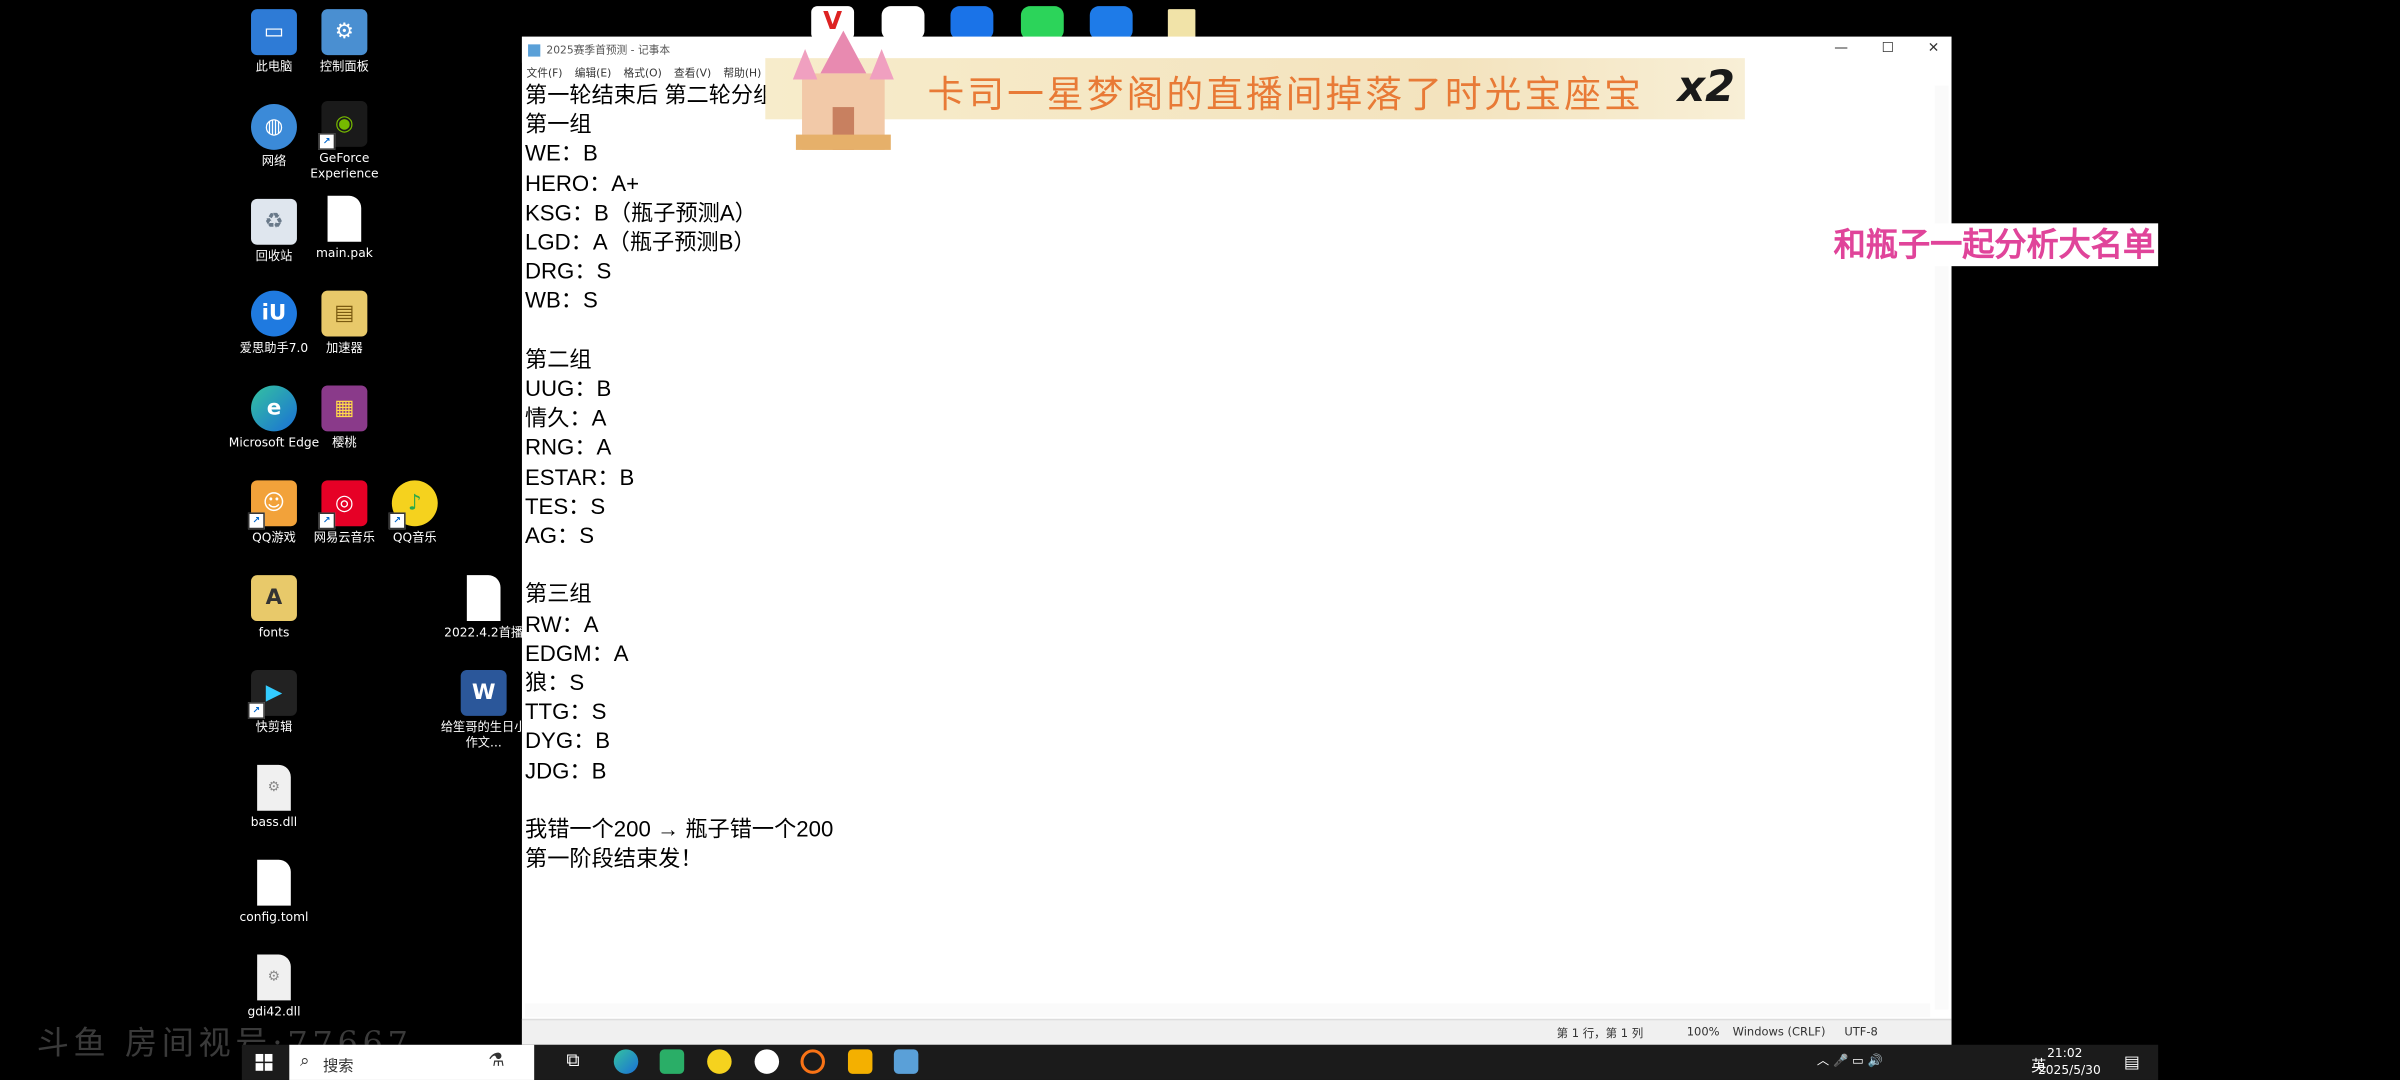 The height and width of the screenshot is (1080, 2400). What do you see at coordinates (576, 654) in the screenshot?
I see `text-line: EDGM：A` at bounding box center [576, 654].